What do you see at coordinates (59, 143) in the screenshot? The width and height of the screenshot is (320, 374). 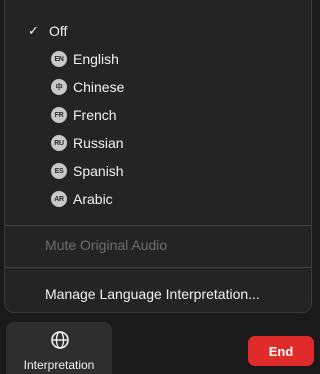 I see `russian-badge-icon: RU` at bounding box center [59, 143].